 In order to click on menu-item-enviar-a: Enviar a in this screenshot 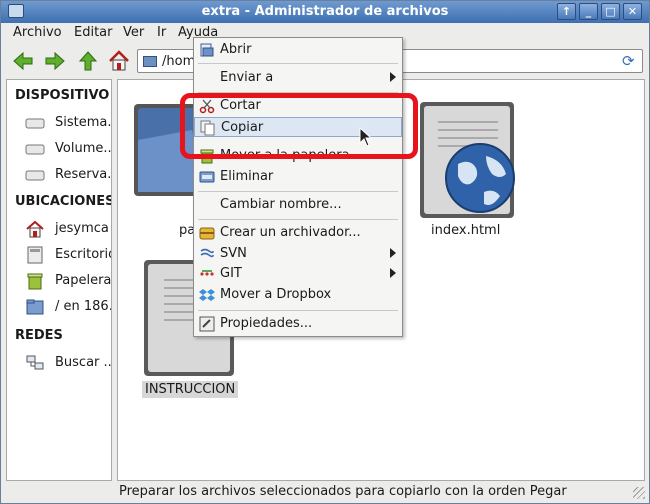, I will do `click(298, 78)`.